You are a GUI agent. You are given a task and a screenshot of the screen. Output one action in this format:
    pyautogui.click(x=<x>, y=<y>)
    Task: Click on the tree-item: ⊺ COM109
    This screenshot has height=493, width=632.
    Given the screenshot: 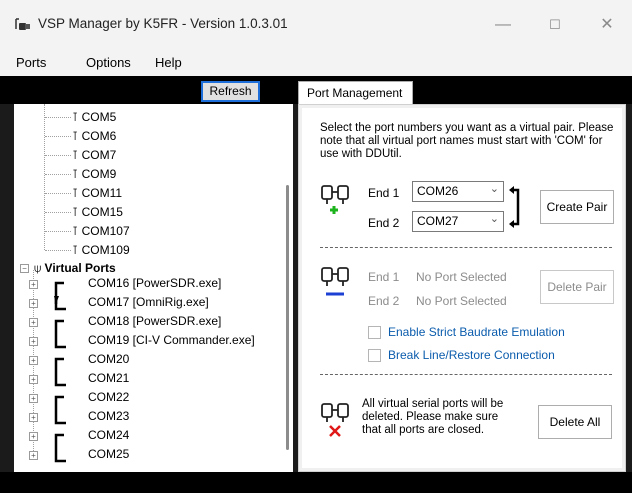 What is the action you would take?
    pyautogui.click(x=101, y=250)
    